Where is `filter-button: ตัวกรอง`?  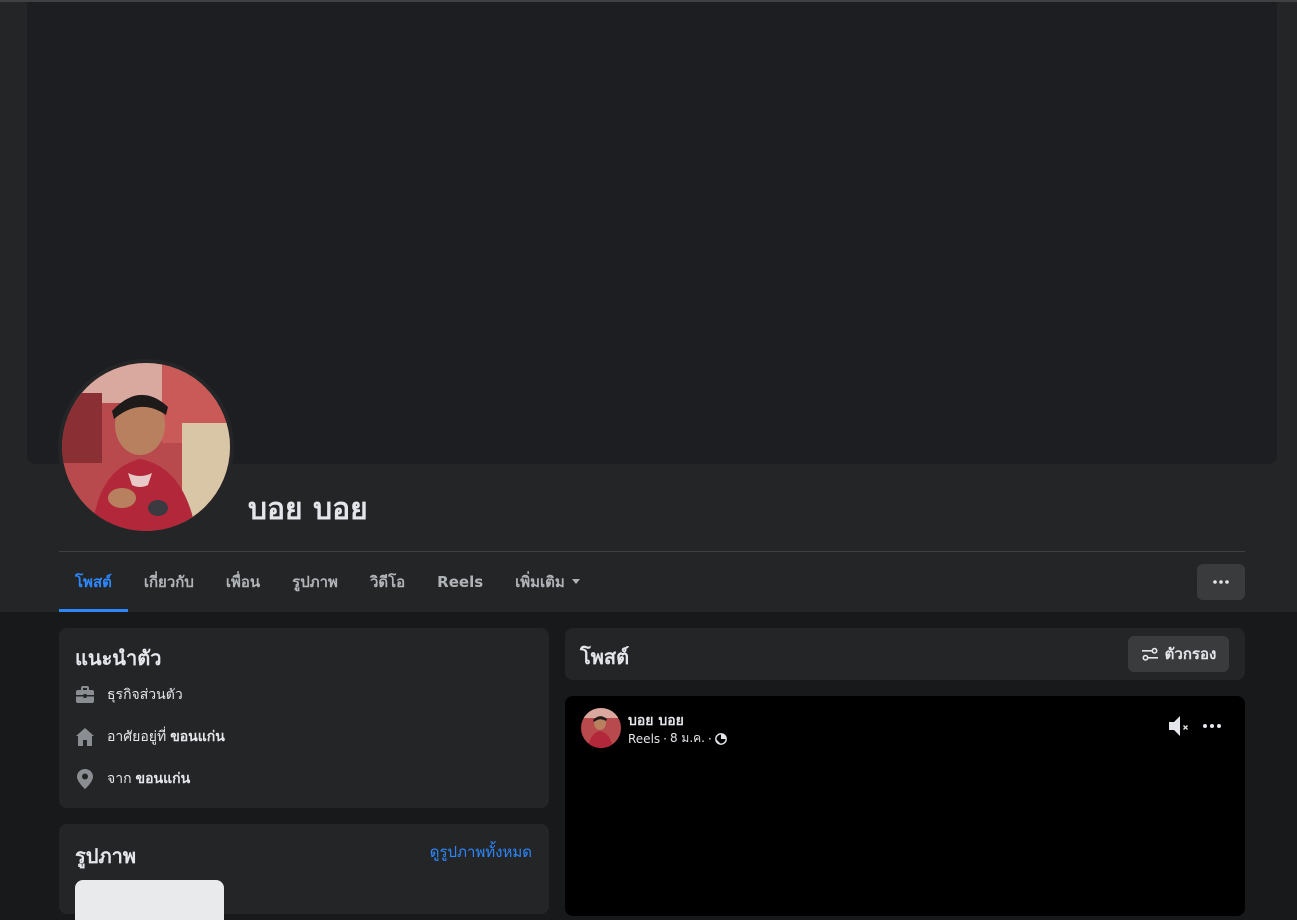
filter-button: ตัวกรอง is located at coordinates (1178, 654).